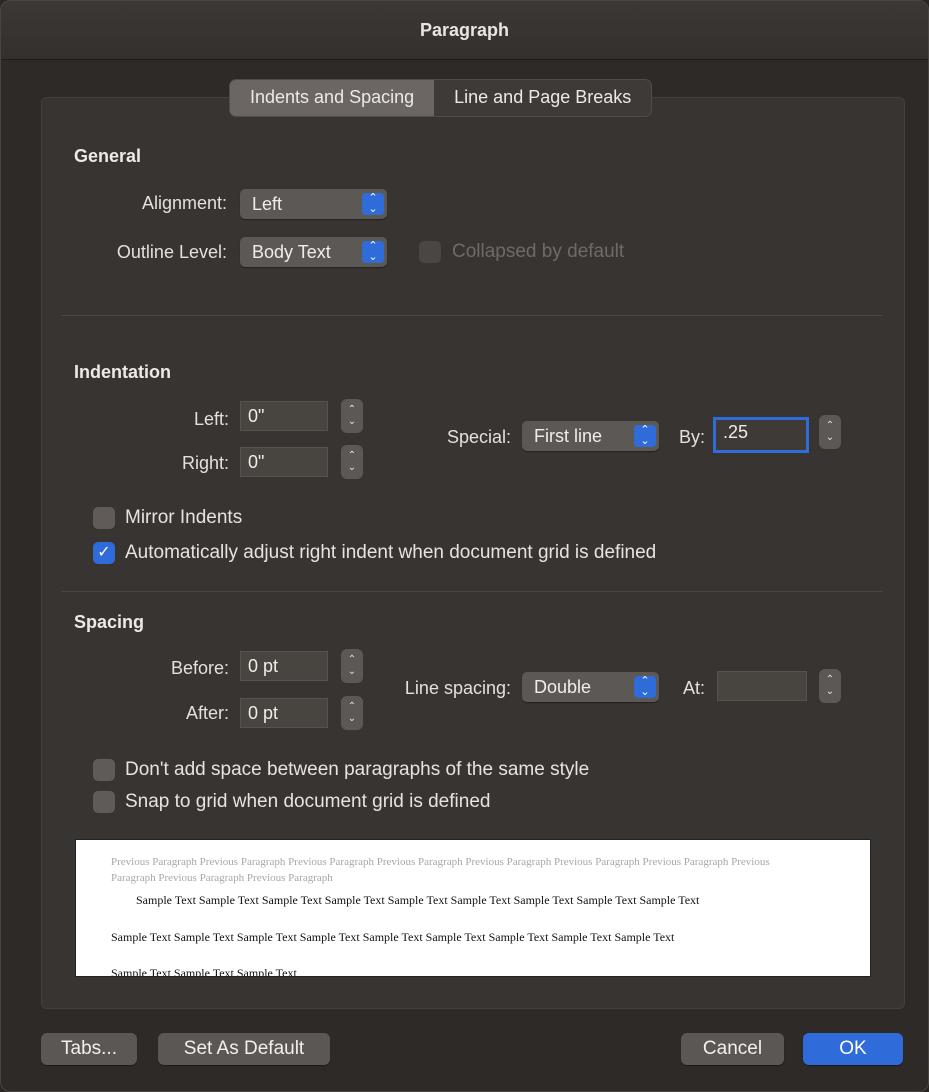  What do you see at coordinates (284, 462) in the screenshot?
I see `indent-right-field: 0"` at bounding box center [284, 462].